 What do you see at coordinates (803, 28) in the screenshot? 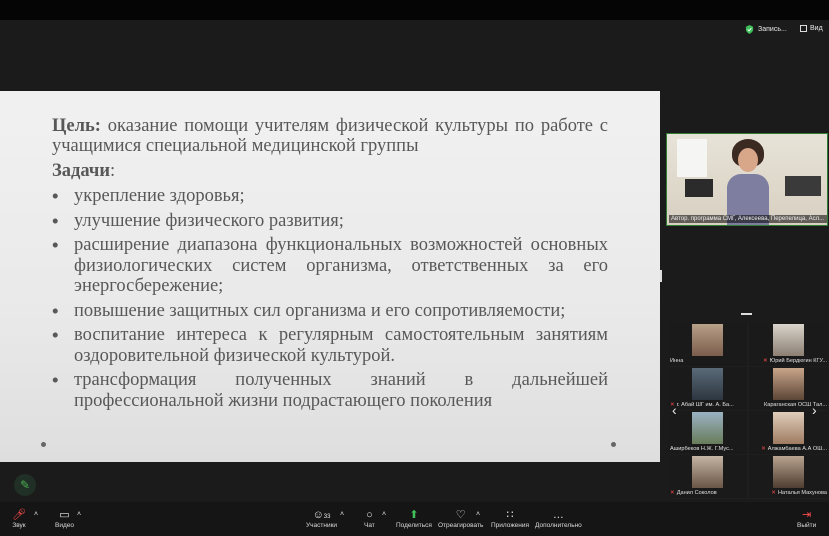
I see `grid-icon` at bounding box center [803, 28].